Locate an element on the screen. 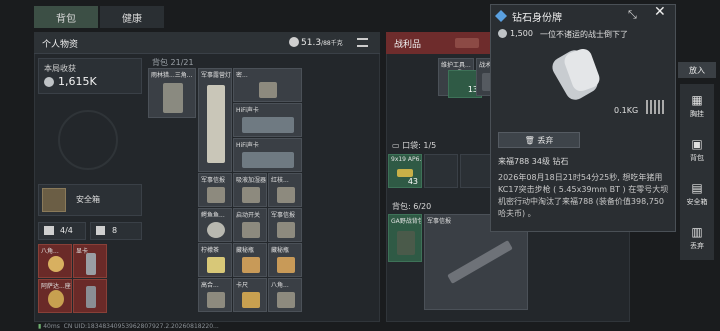 The width and height of the screenshot is (720, 331). grid-item-label: 吸液加湿器 is located at coordinates (251, 180).